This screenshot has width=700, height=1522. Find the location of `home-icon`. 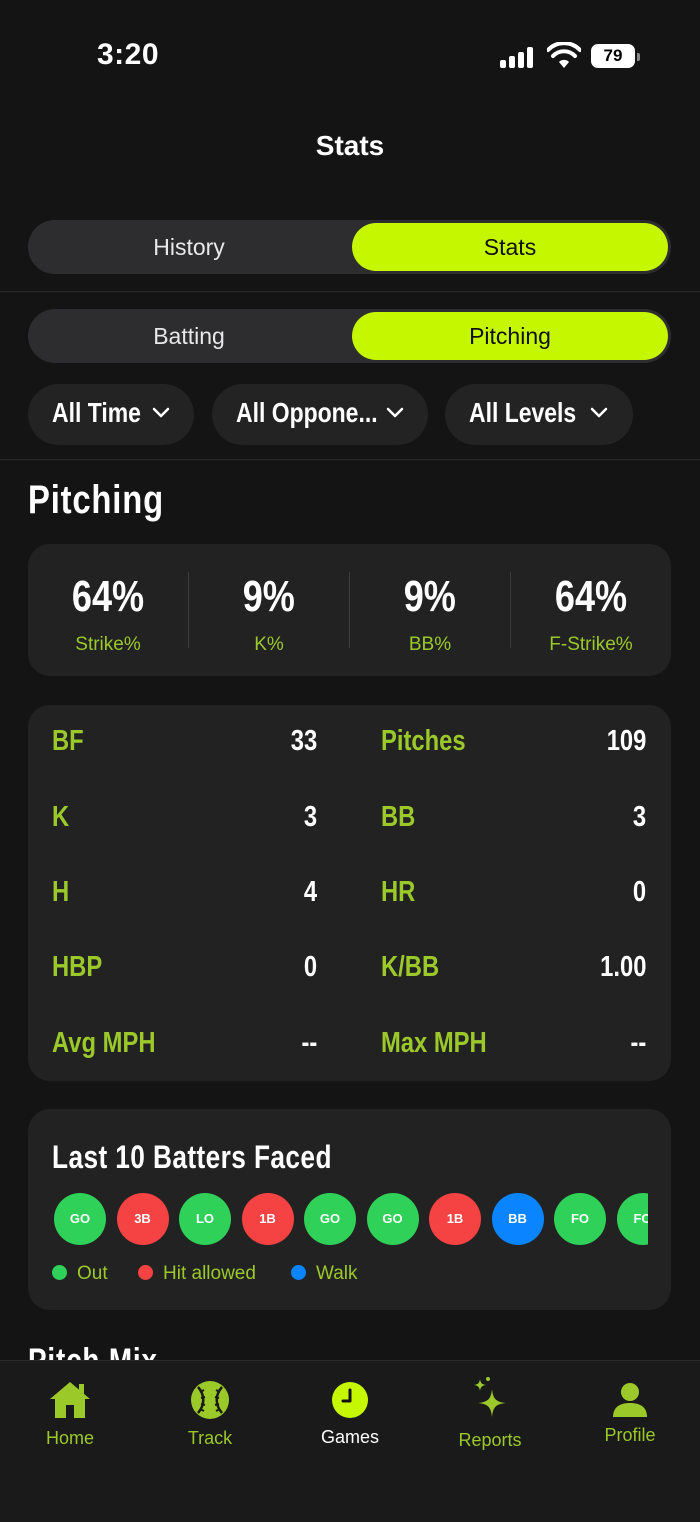

home-icon is located at coordinates (70, 1400).